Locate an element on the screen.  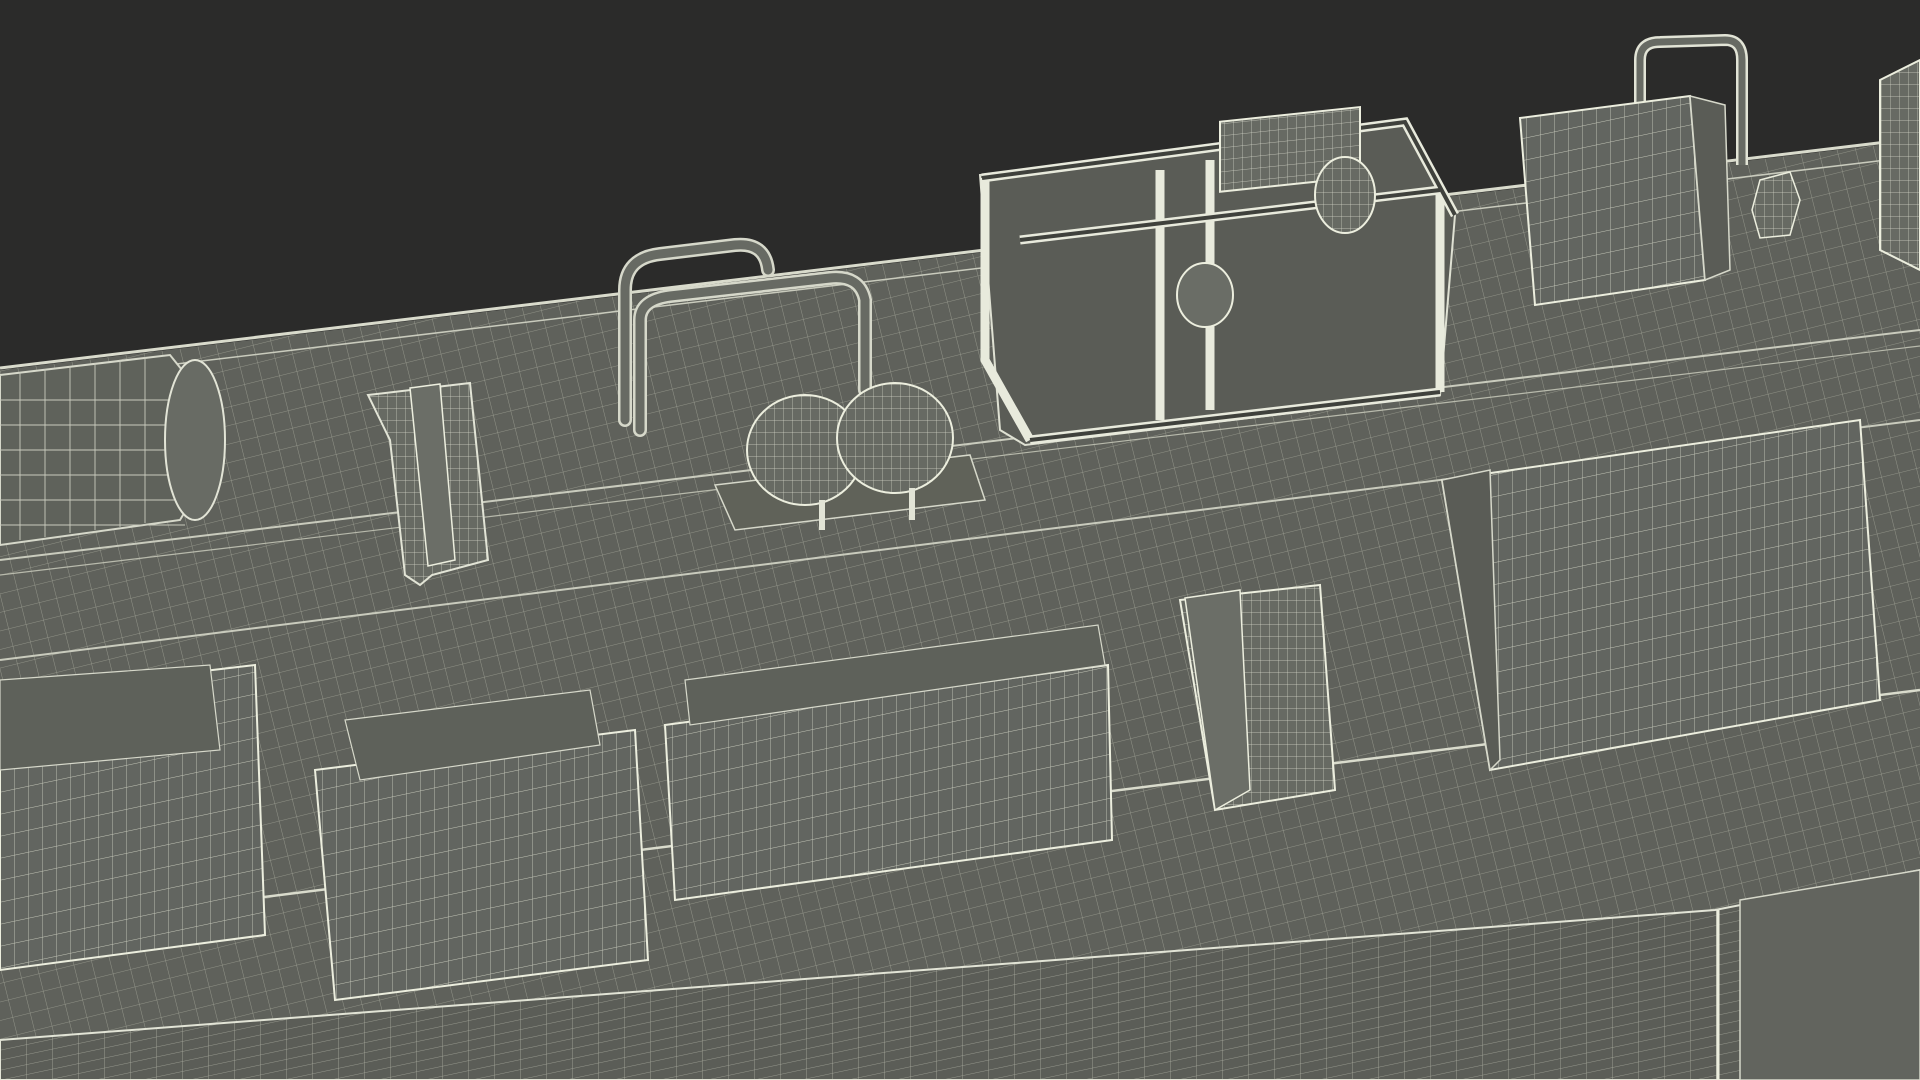
battery-box-mid-left is located at coordinates (481, 845).